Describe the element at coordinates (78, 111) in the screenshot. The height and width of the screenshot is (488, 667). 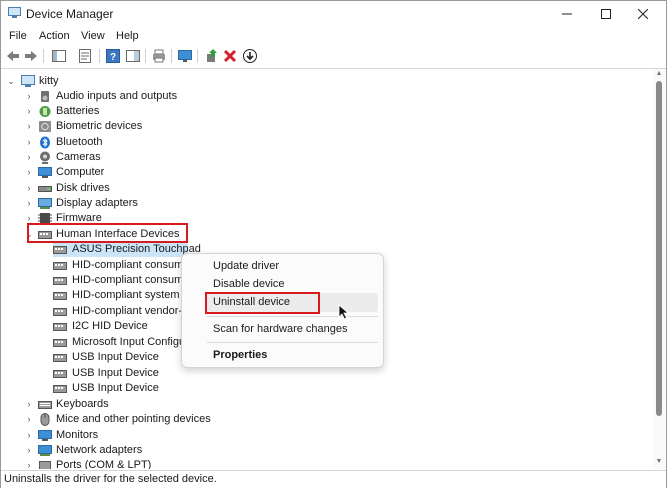
I see `category-label: Batteries` at that location.